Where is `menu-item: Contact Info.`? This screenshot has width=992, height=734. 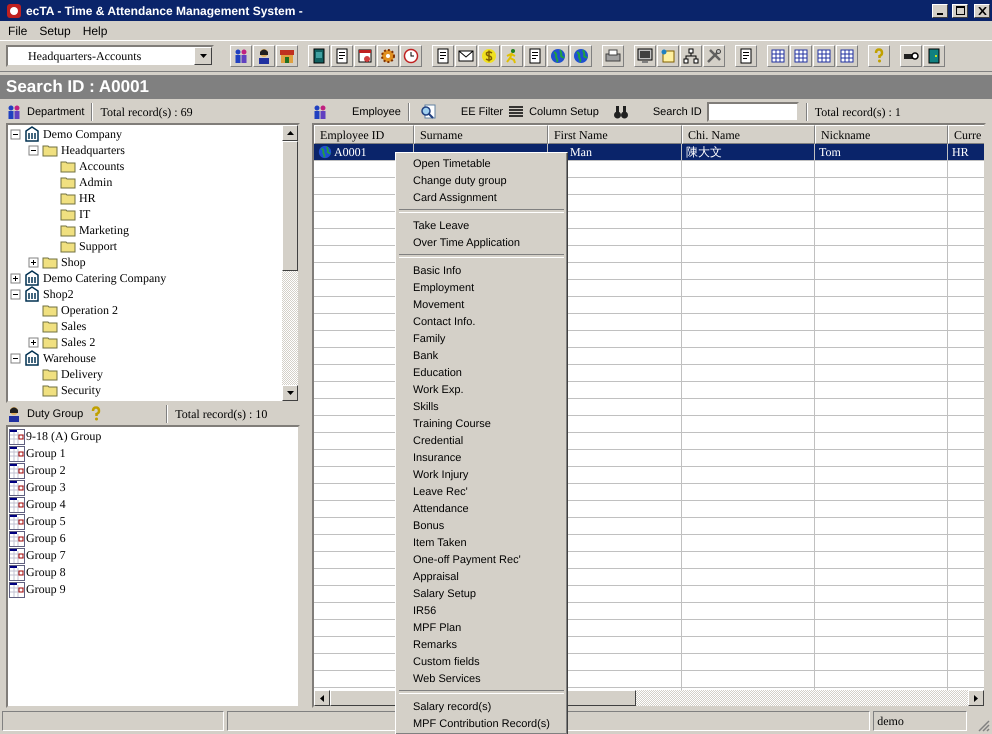
menu-item: Contact Info. is located at coordinates (481, 321).